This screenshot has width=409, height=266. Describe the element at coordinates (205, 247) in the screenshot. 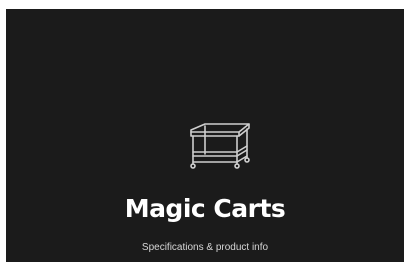

I see `app-subtitle: Specifications & product info` at that location.